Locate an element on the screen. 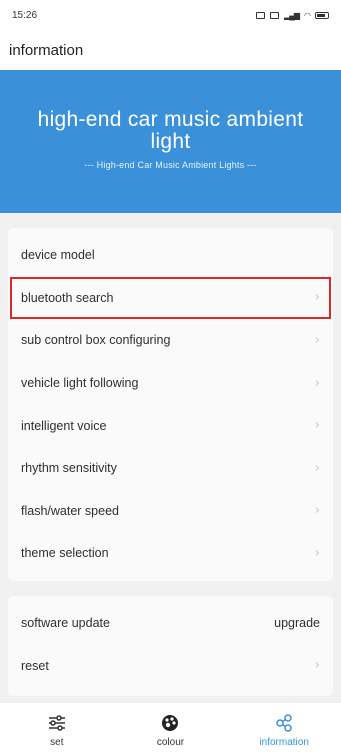 The image size is (341, 755). flash-water-speed-row: flash/water speed › is located at coordinates (170, 511).